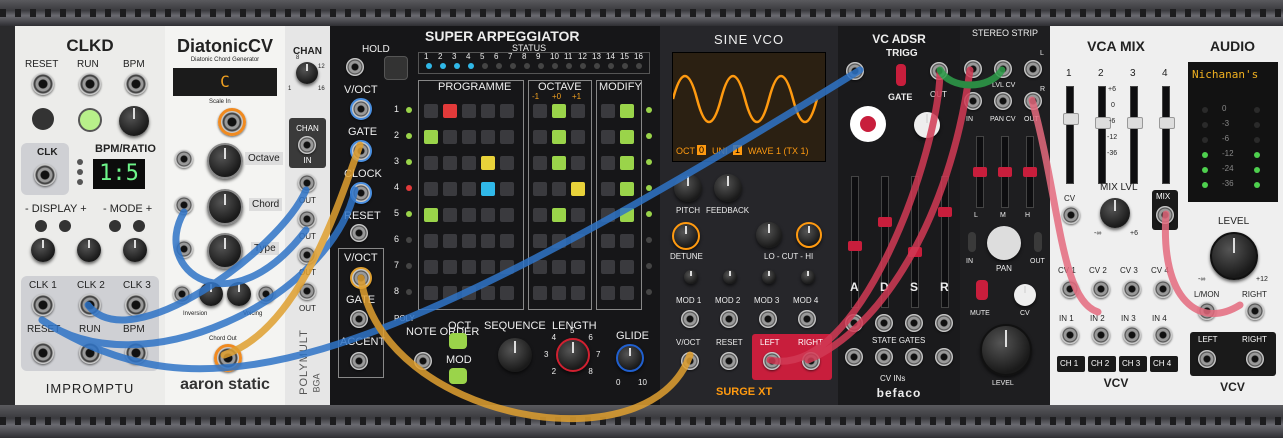 This screenshot has height=438, width=1283. I want to click on strip-out-r-jack, so click(1033, 101).